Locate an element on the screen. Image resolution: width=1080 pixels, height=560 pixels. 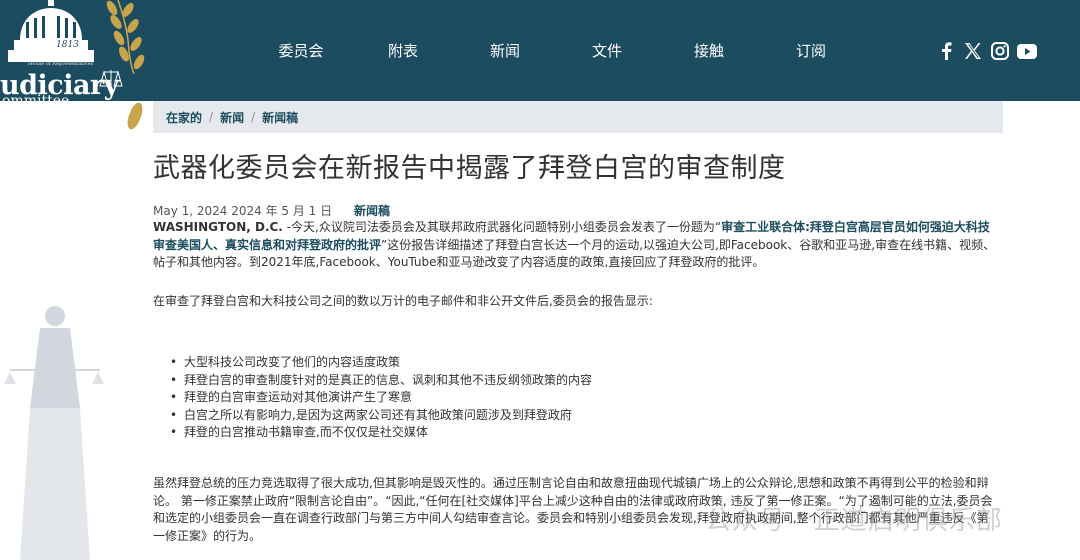
logo-small-text: House of Representatives is located at coordinates (61, 64).